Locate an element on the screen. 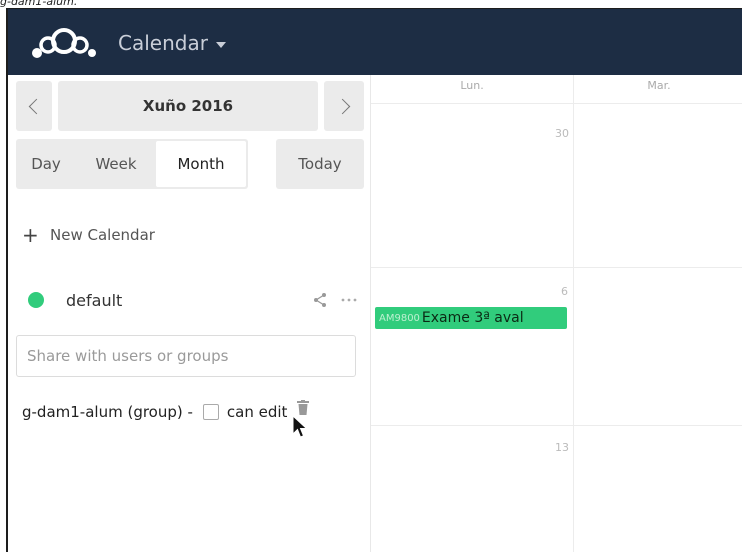  today-button: Today is located at coordinates (320, 164).